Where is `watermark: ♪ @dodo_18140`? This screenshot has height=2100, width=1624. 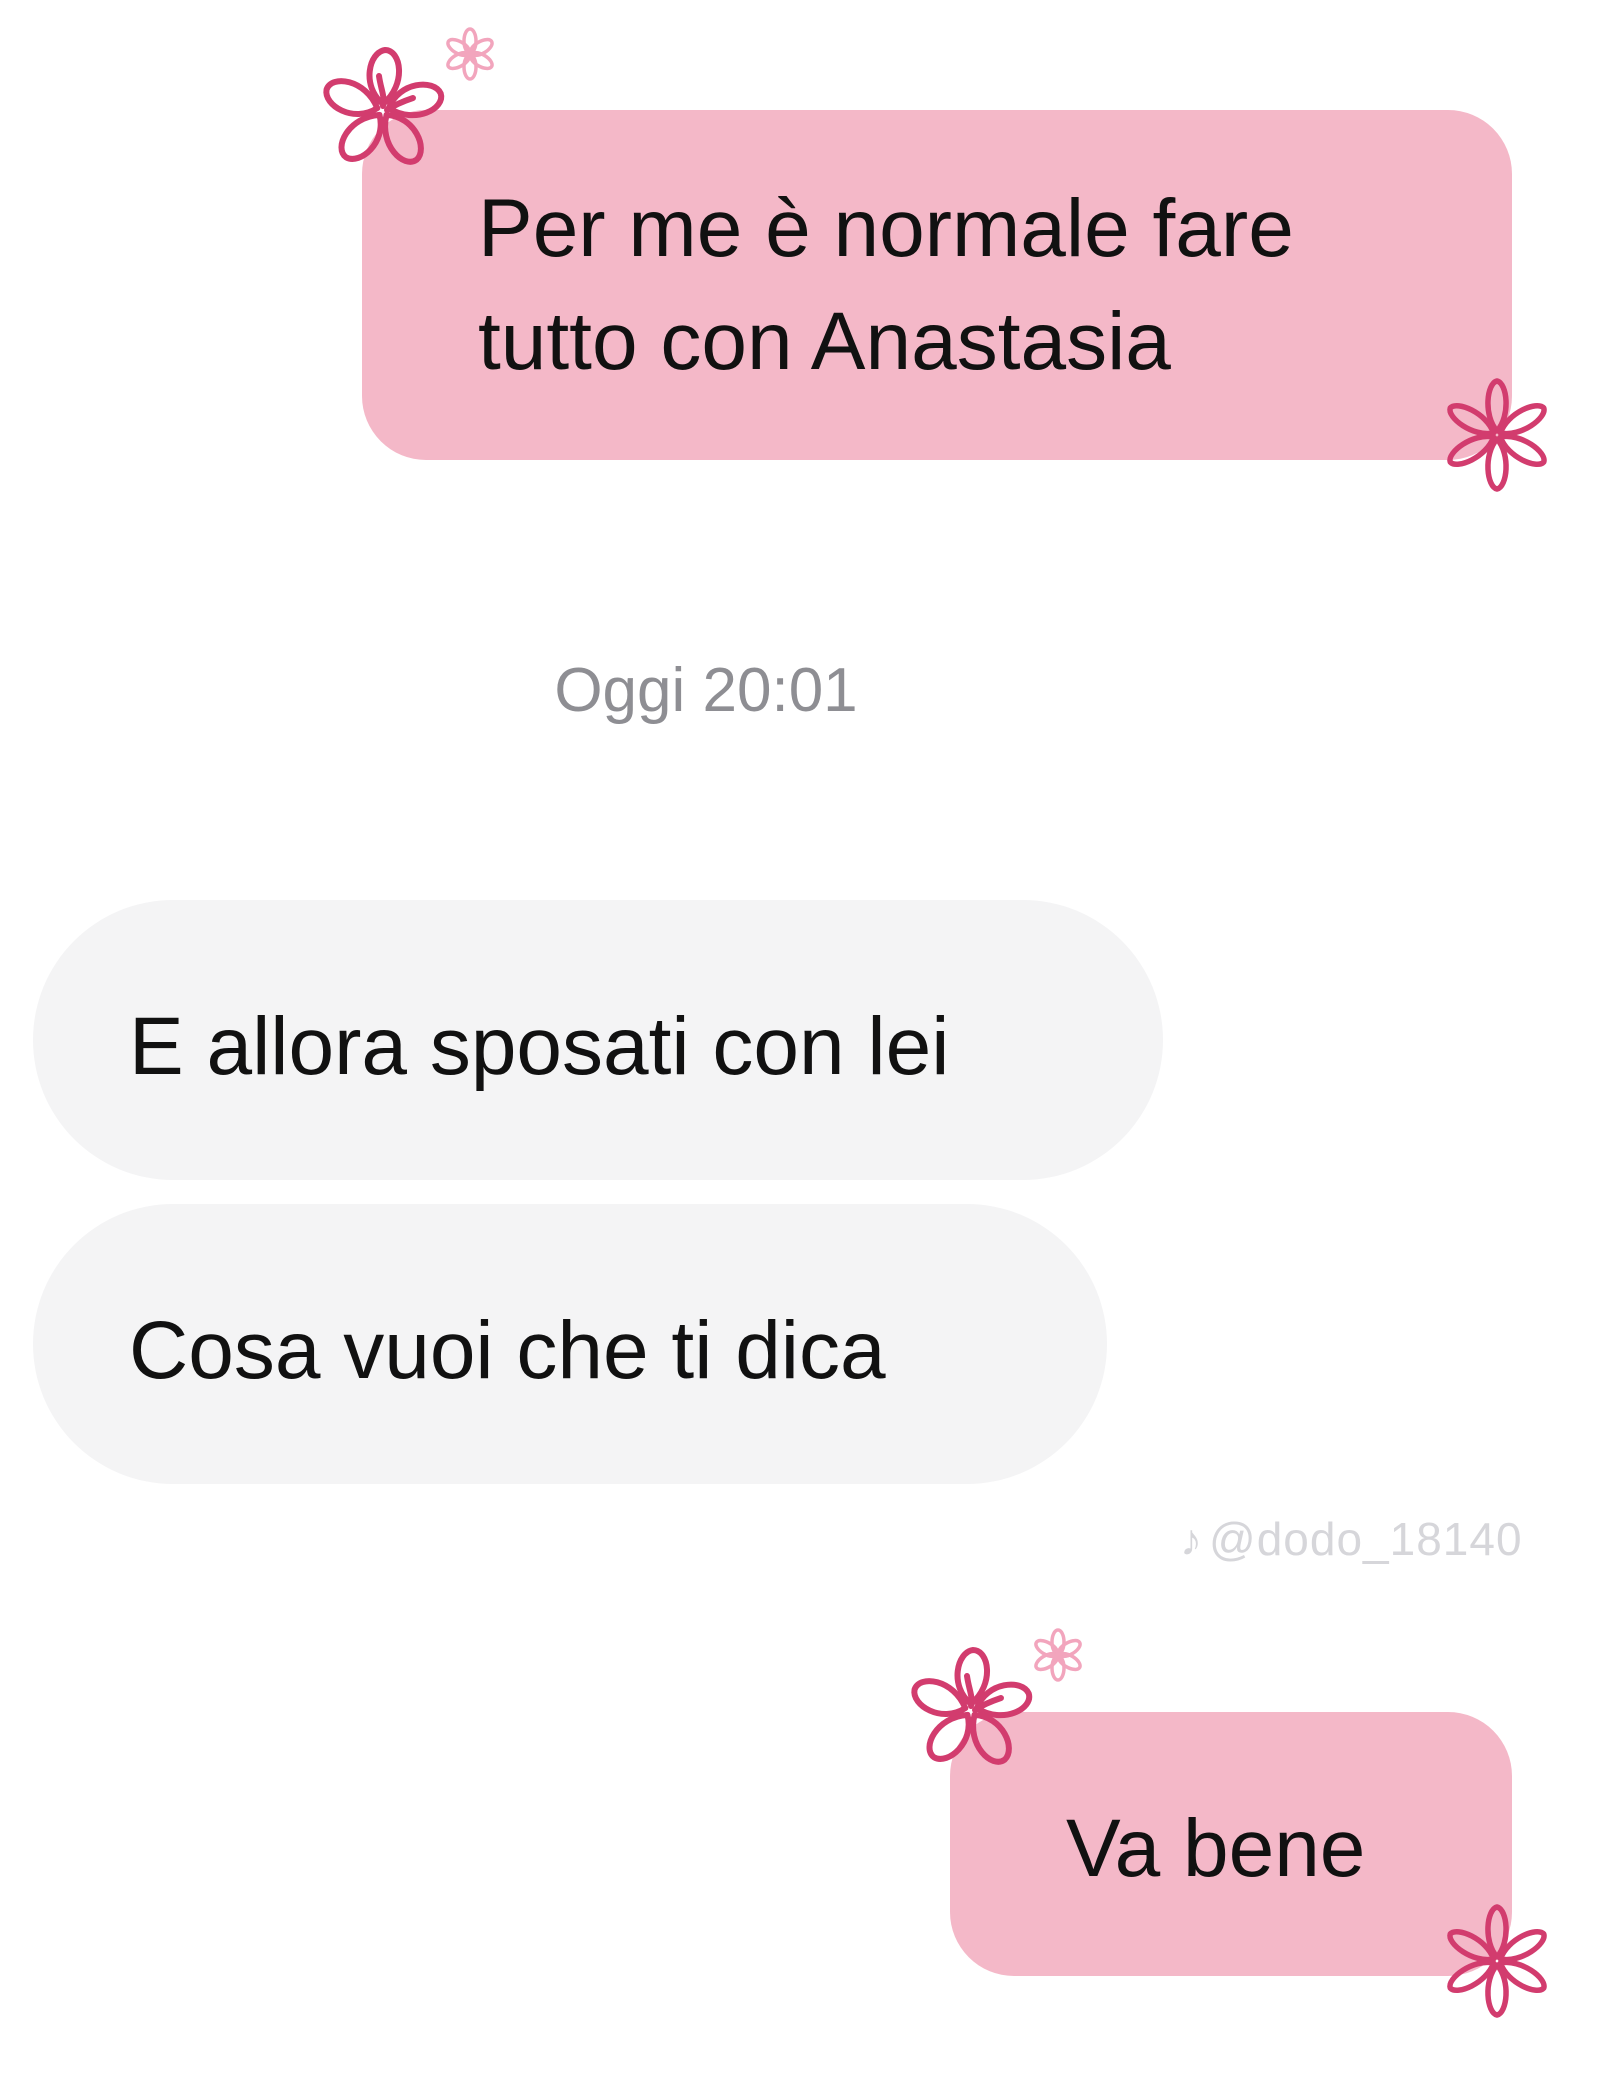
watermark: ♪ @dodo_18140 is located at coordinates (1351, 1539).